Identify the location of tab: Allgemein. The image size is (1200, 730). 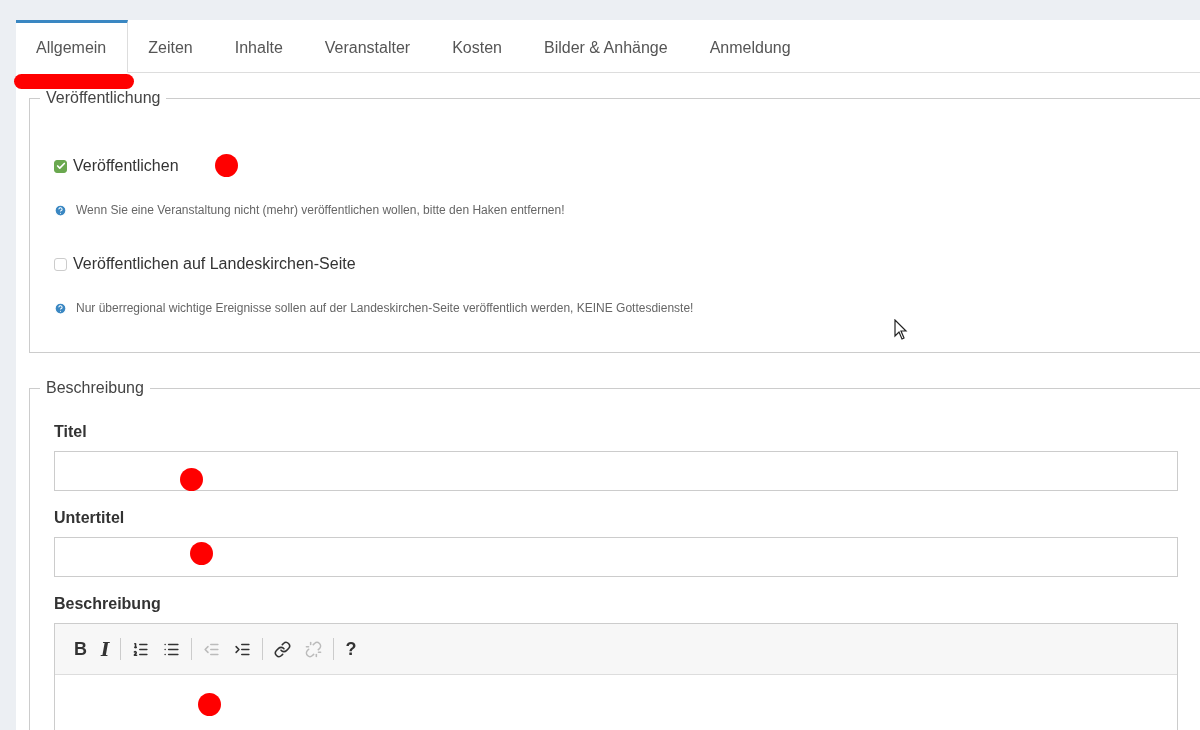
(72, 46).